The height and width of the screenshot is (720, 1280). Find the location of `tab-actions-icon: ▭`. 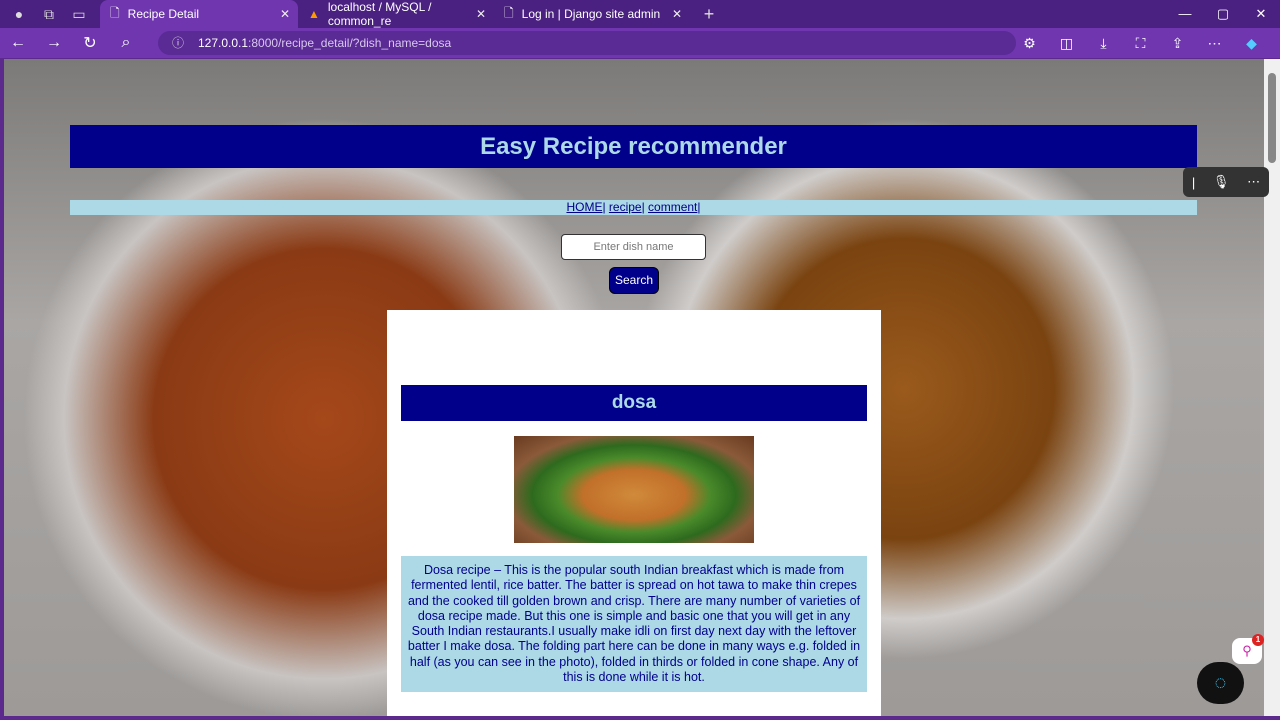

tab-actions-icon: ▭ is located at coordinates (79, 14).